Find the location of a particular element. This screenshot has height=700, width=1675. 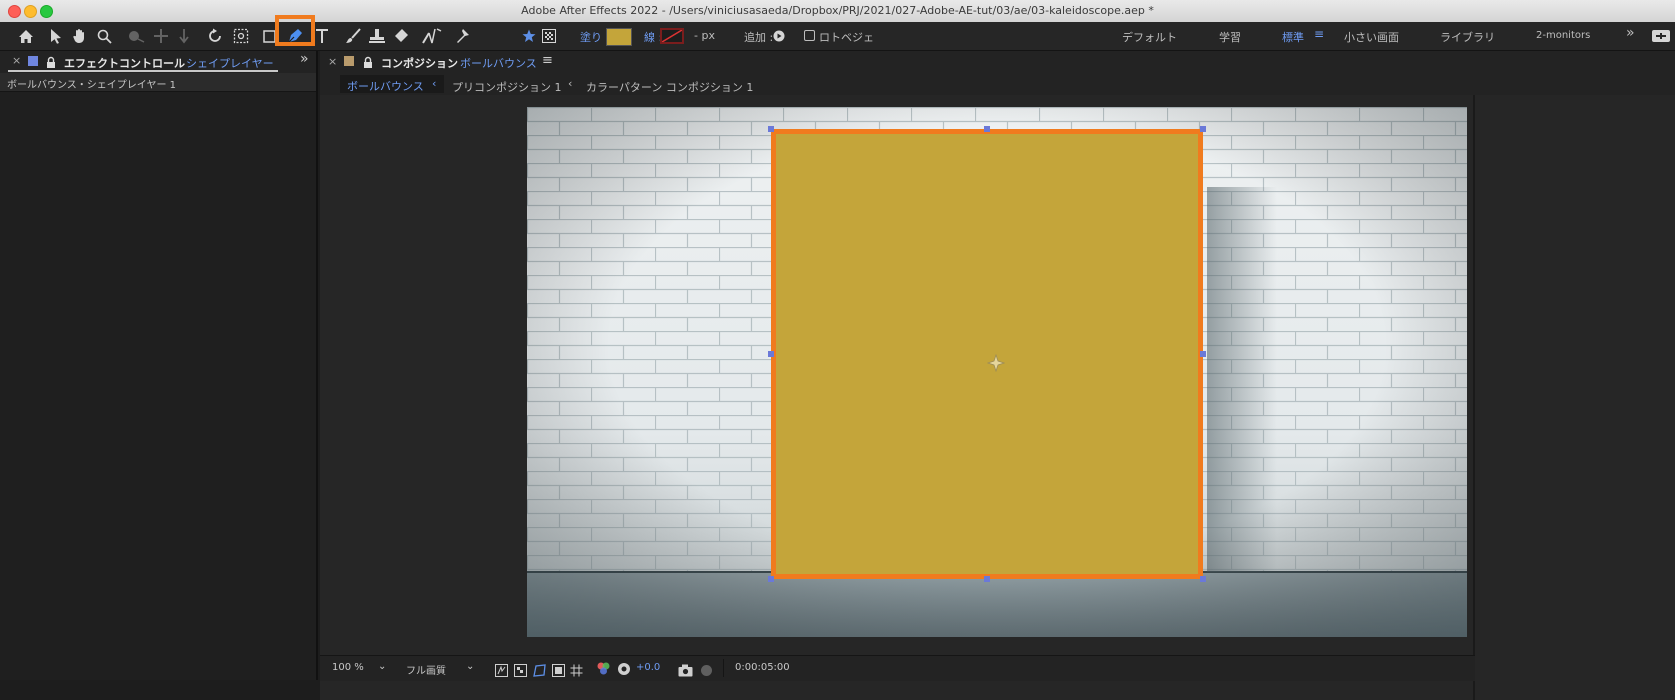

viewer-controls-bar: 100 % ⌄ フル画質 ⌄ +0.0 0:00:05:00 is located at coordinates (897, 668).